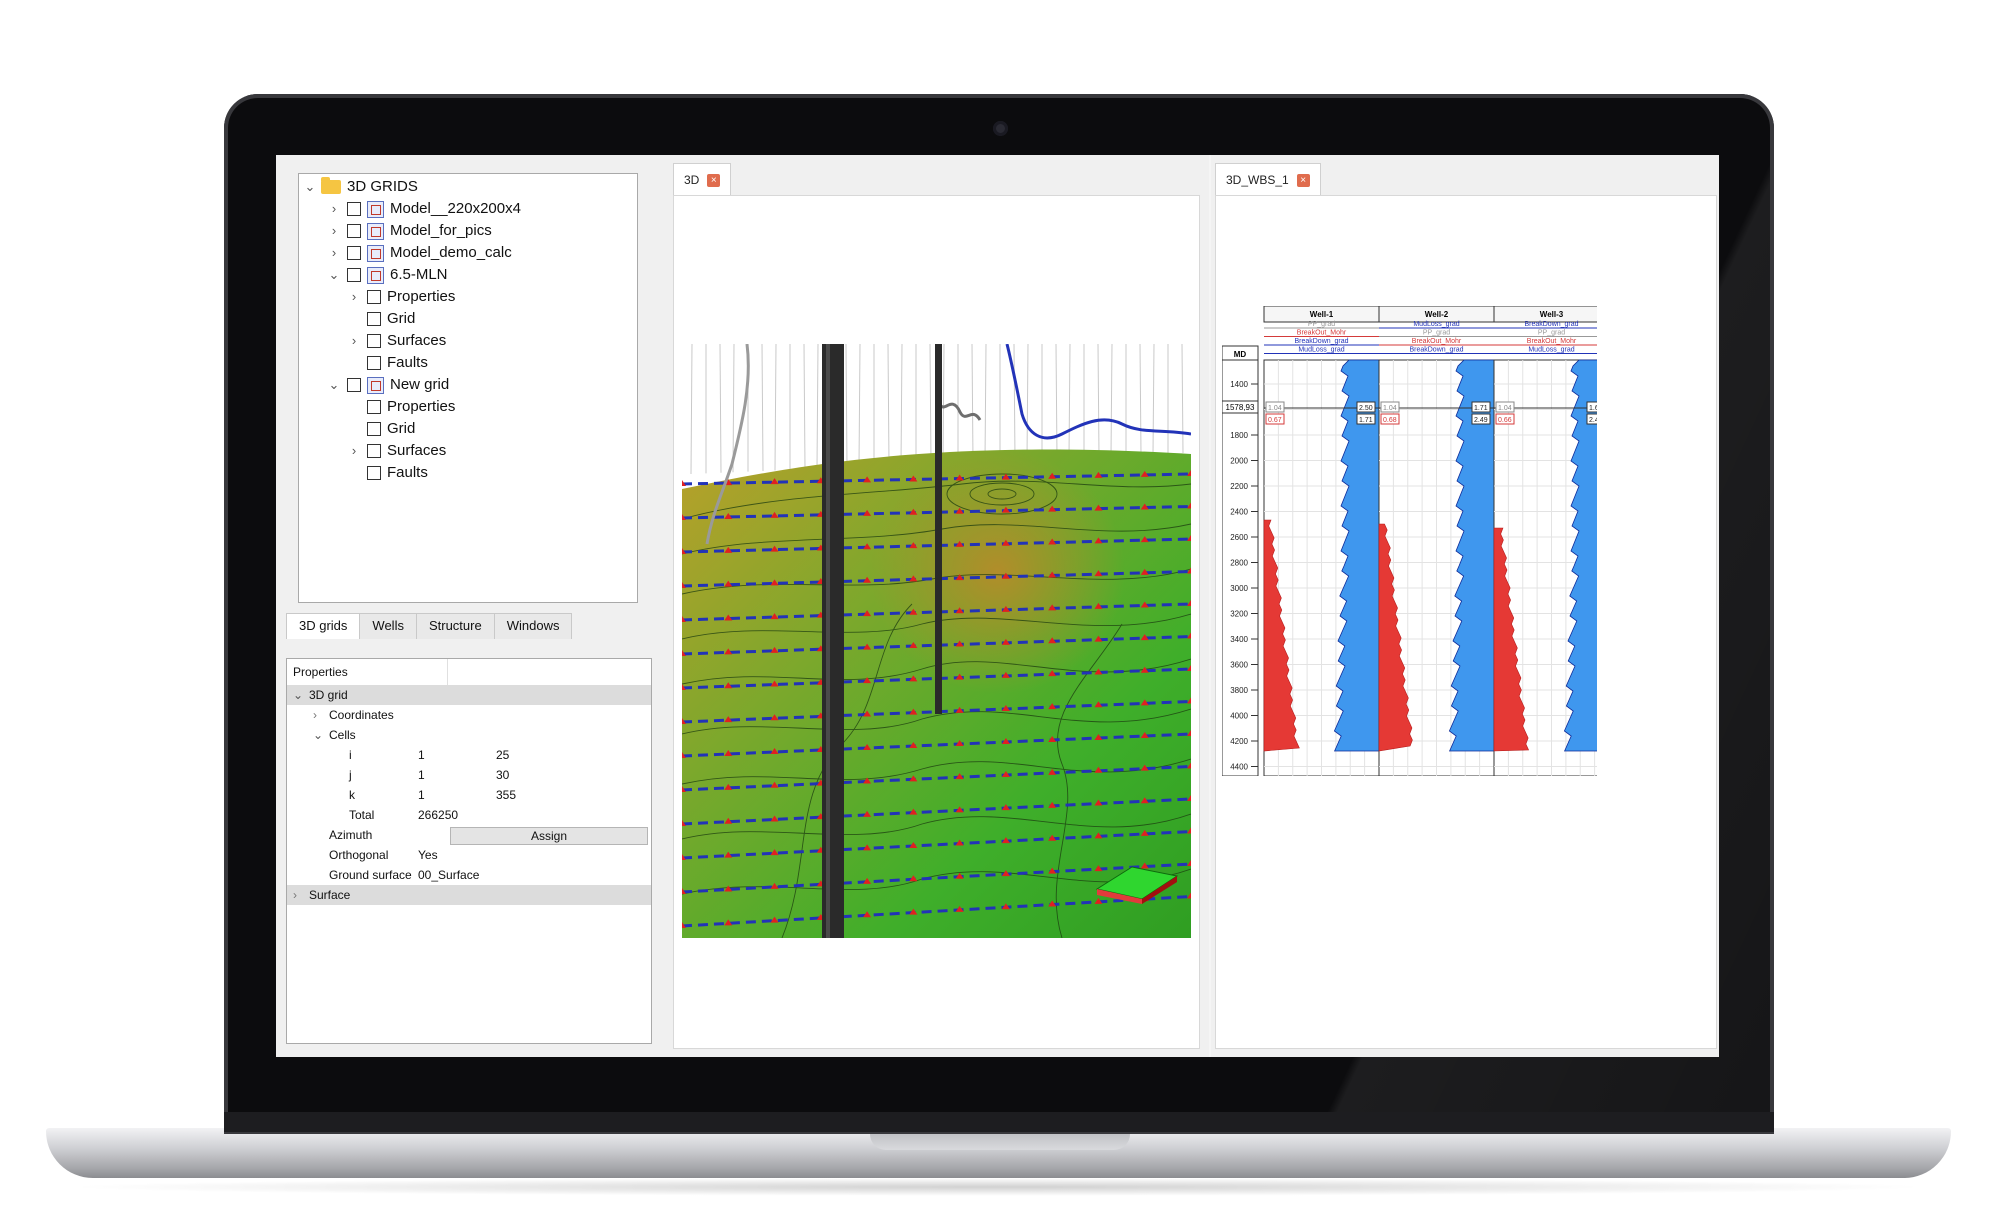 This screenshot has height=1230, width=1995. Describe the element at coordinates (549, 836) in the screenshot. I see `assign-button: Assign` at that location.